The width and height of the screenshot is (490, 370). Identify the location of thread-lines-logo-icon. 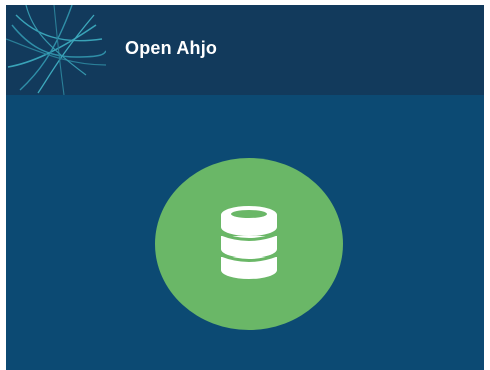
(56, 50).